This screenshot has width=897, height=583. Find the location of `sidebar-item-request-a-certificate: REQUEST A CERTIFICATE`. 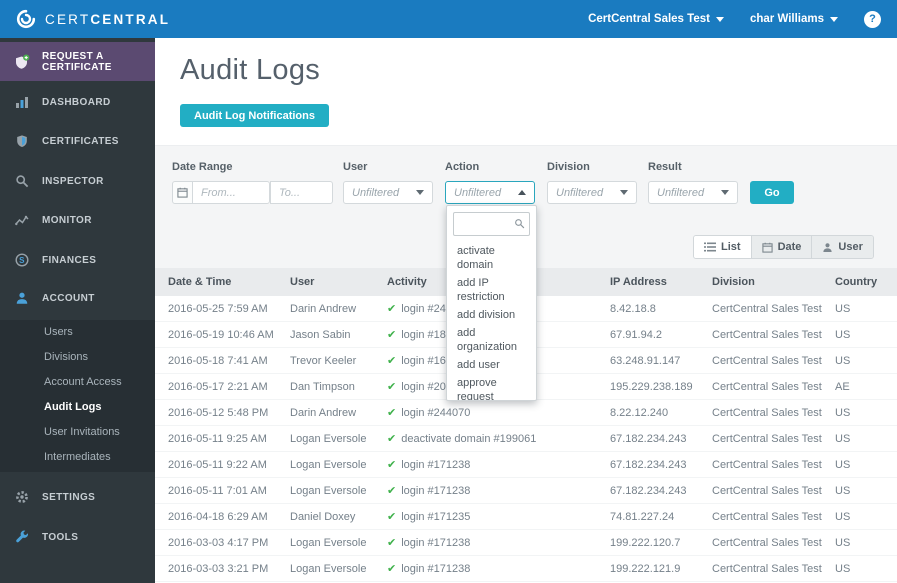

sidebar-item-request-a-certificate: REQUEST A CERTIFICATE is located at coordinates (77, 61).